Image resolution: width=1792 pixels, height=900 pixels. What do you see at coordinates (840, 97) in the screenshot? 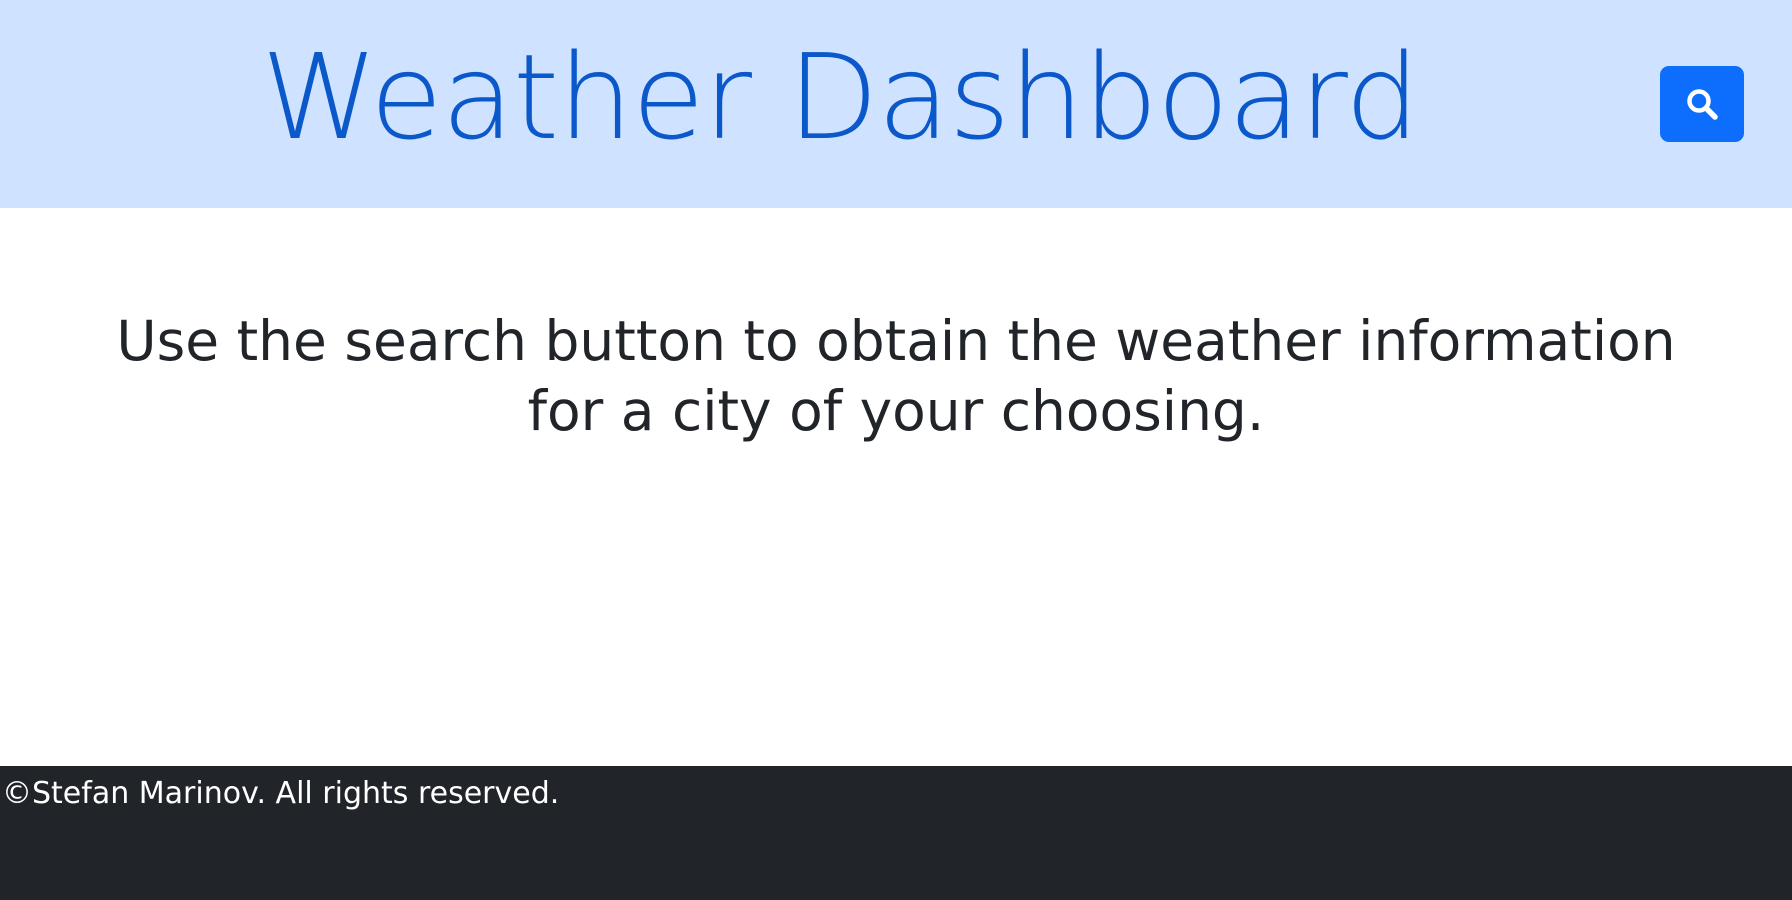
I see `page-title: Weather Dashboard` at bounding box center [840, 97].